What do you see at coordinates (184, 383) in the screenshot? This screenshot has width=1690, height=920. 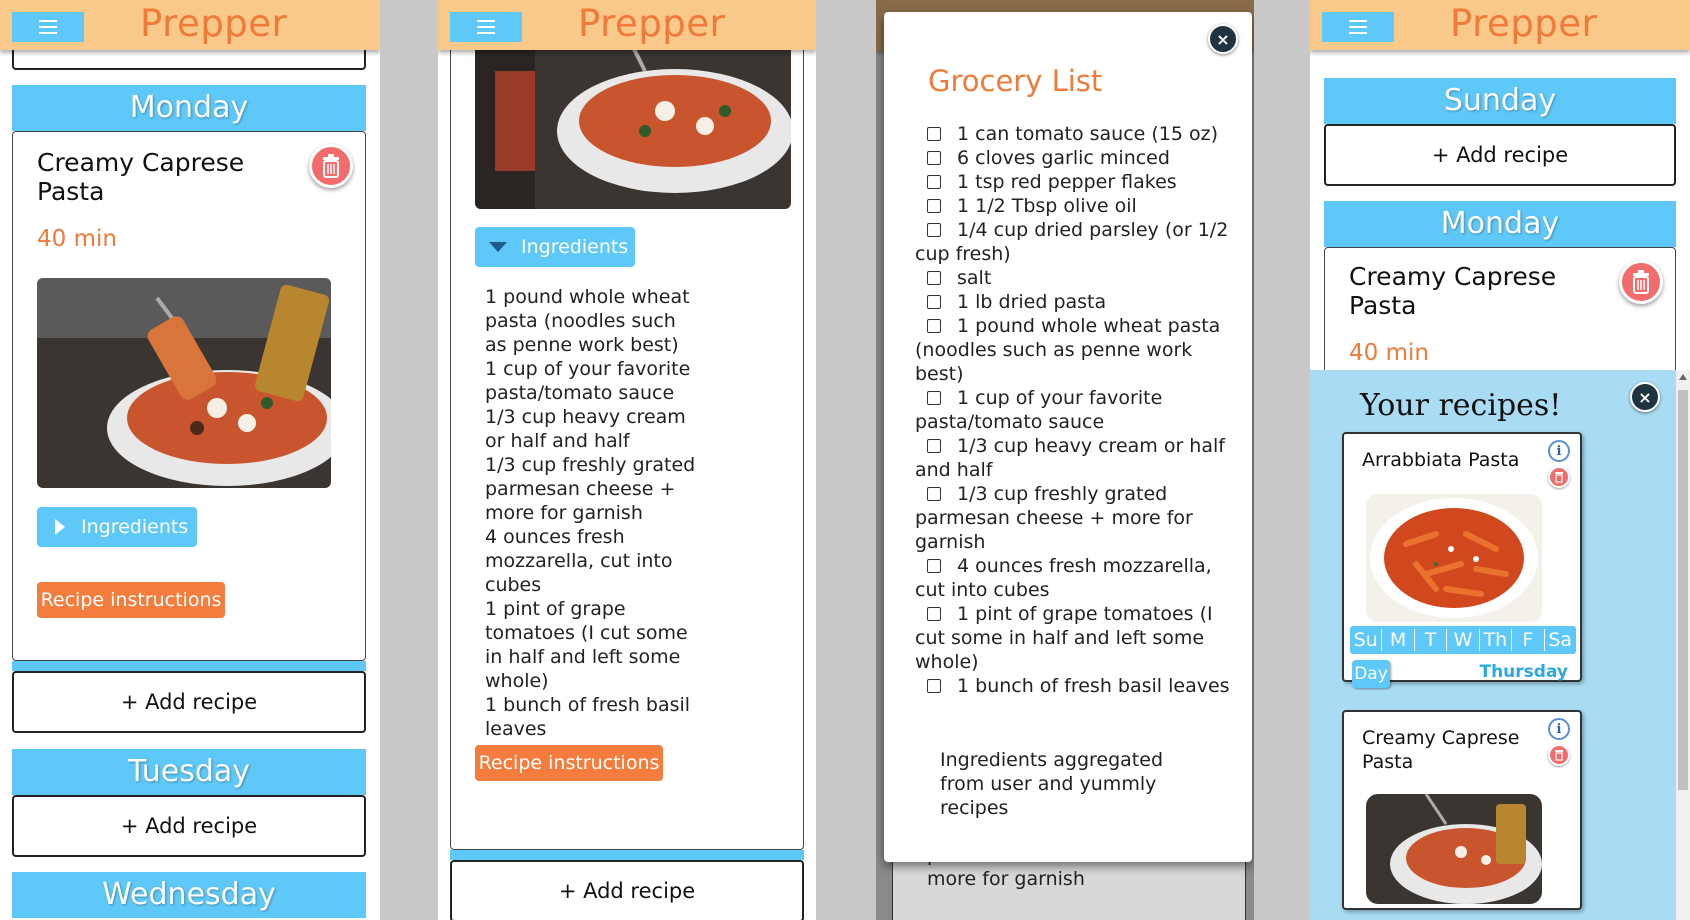 I see `recipe-photo` at bounding box center [184, 383].